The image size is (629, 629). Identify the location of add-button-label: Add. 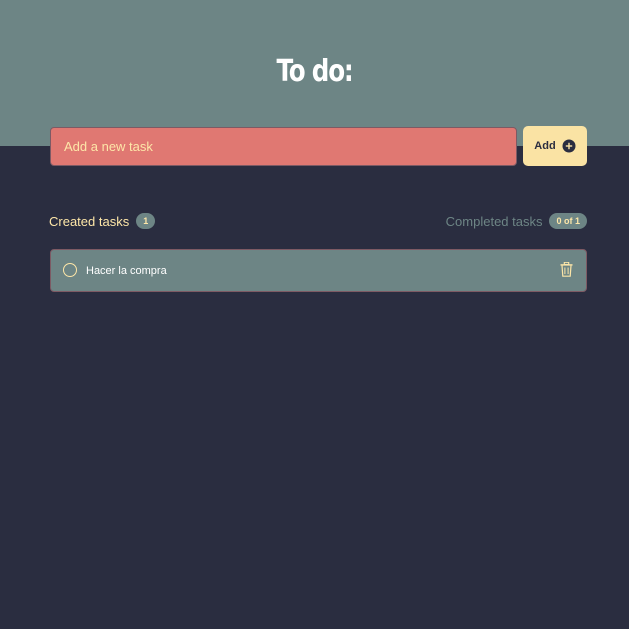
(545, 146).